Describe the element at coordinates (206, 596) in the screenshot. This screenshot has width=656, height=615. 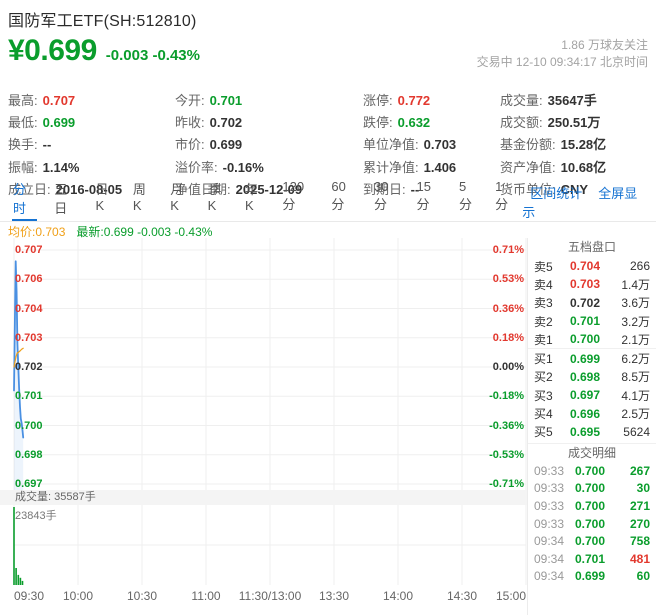
I see `time-axis-label: 11:00` at that location.